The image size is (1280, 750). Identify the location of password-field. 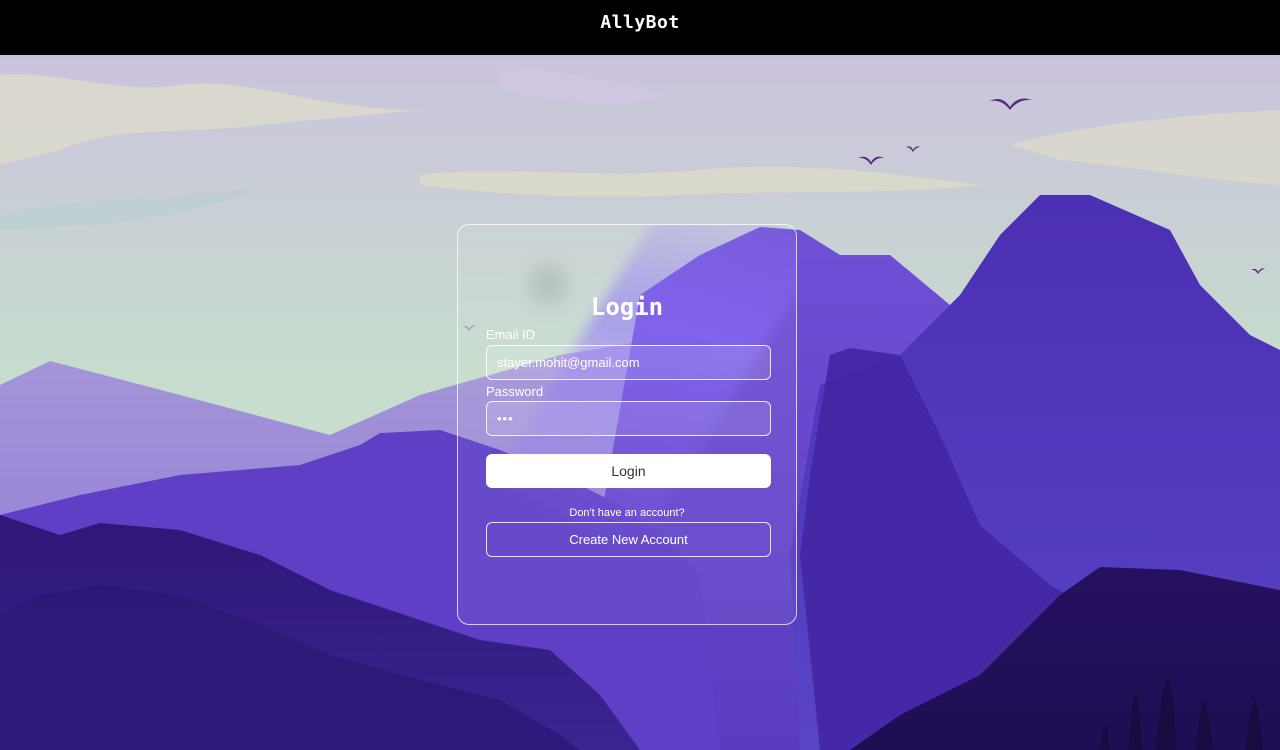
(628, 418).